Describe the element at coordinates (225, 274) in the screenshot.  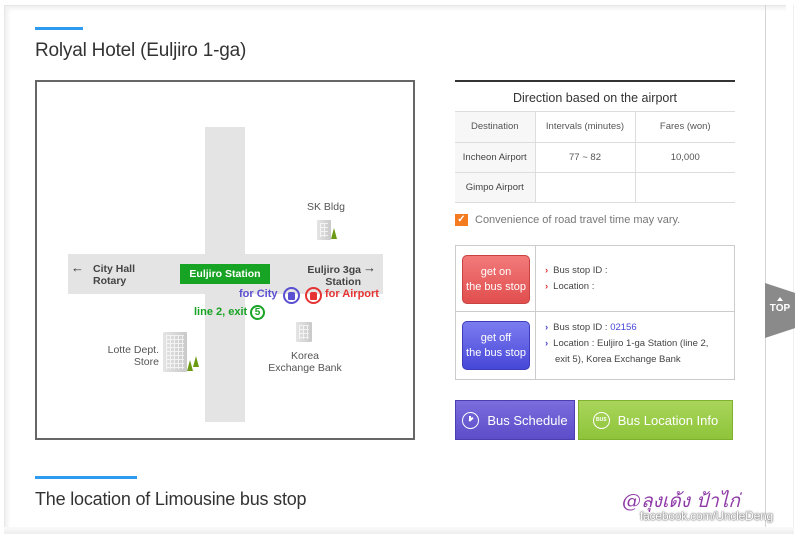
I see `euljiro-station-badge: Euljiro Station` at that location.